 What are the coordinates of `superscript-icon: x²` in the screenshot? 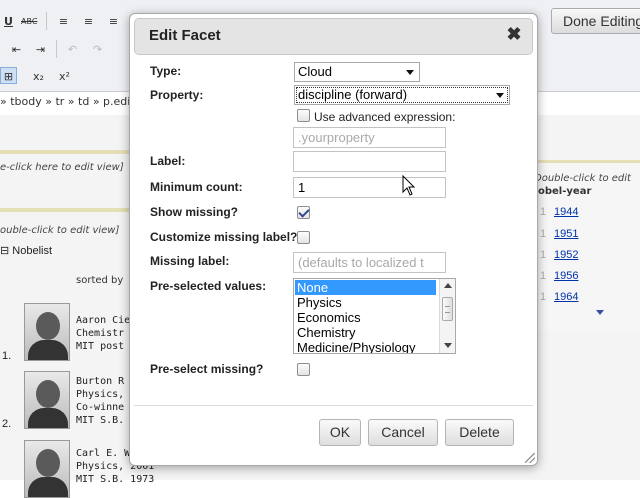 It's located at (64, 75).